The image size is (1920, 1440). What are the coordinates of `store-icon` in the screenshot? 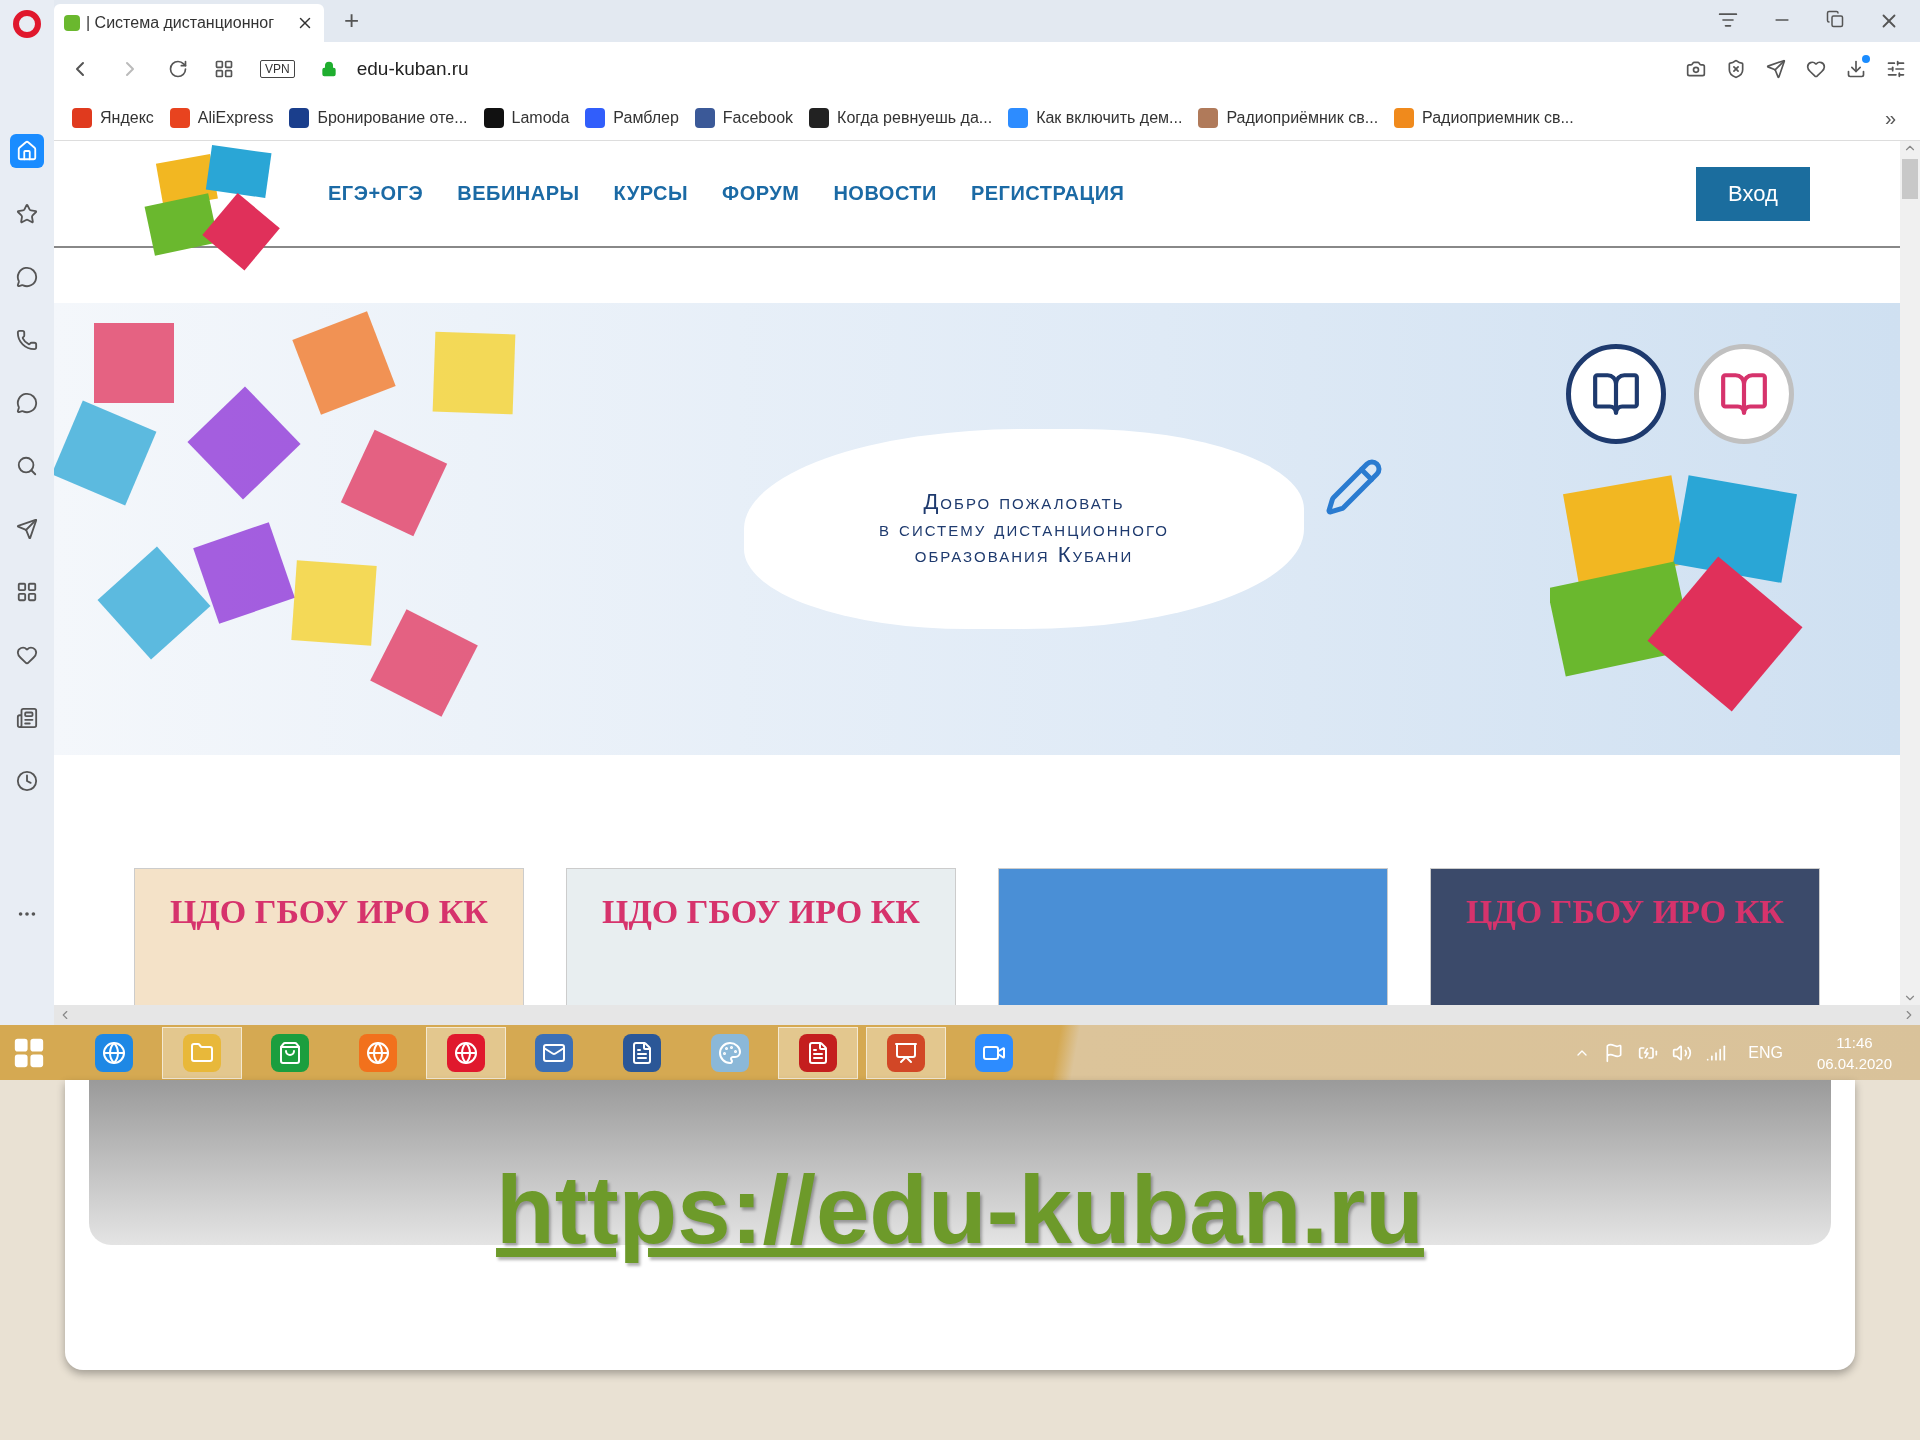 It's located at (290, 1052).